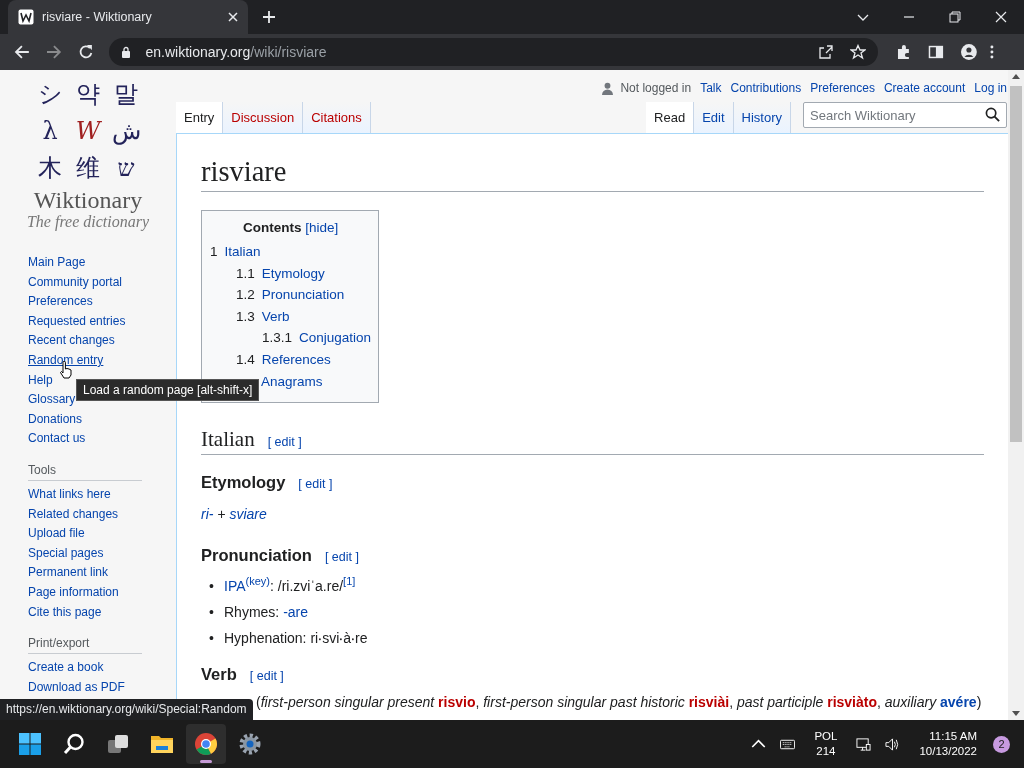  What do you see at coordinates (842, 88) in the screenshot?
I see `user-link: Preferences` at bounding box center [842, 88].